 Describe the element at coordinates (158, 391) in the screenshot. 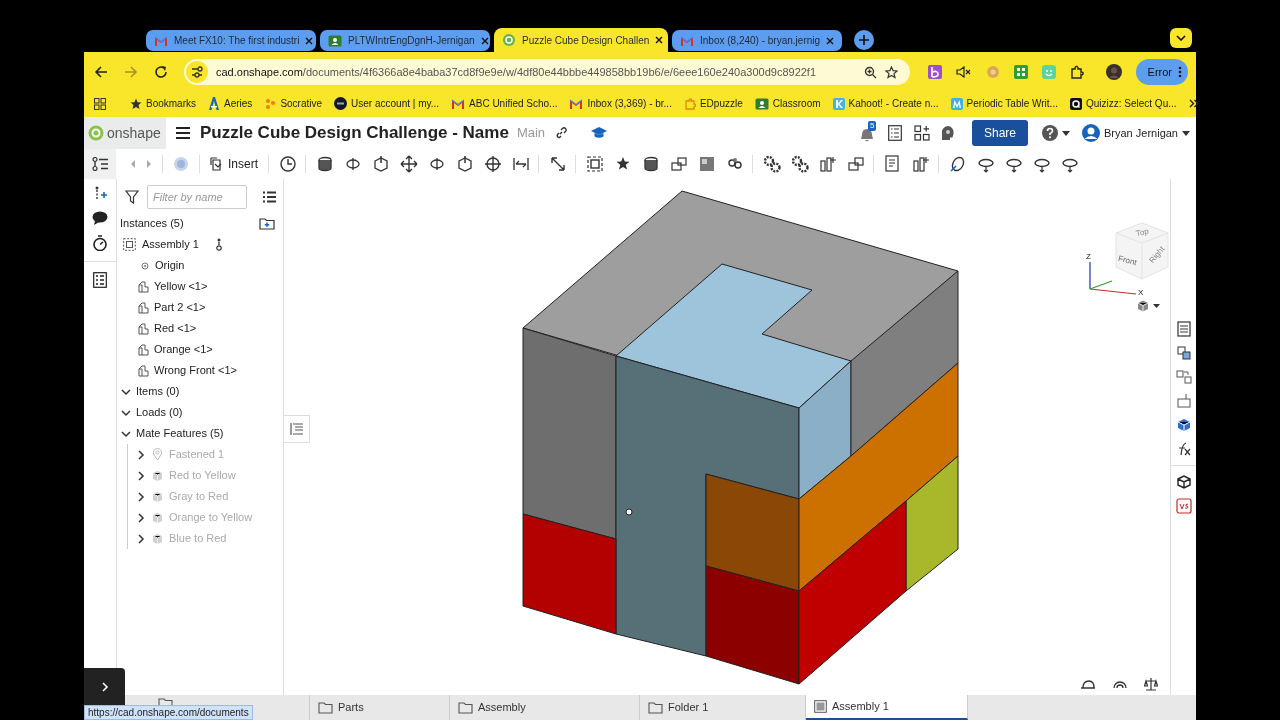

I see `tree-section: Items (0)` at that location.